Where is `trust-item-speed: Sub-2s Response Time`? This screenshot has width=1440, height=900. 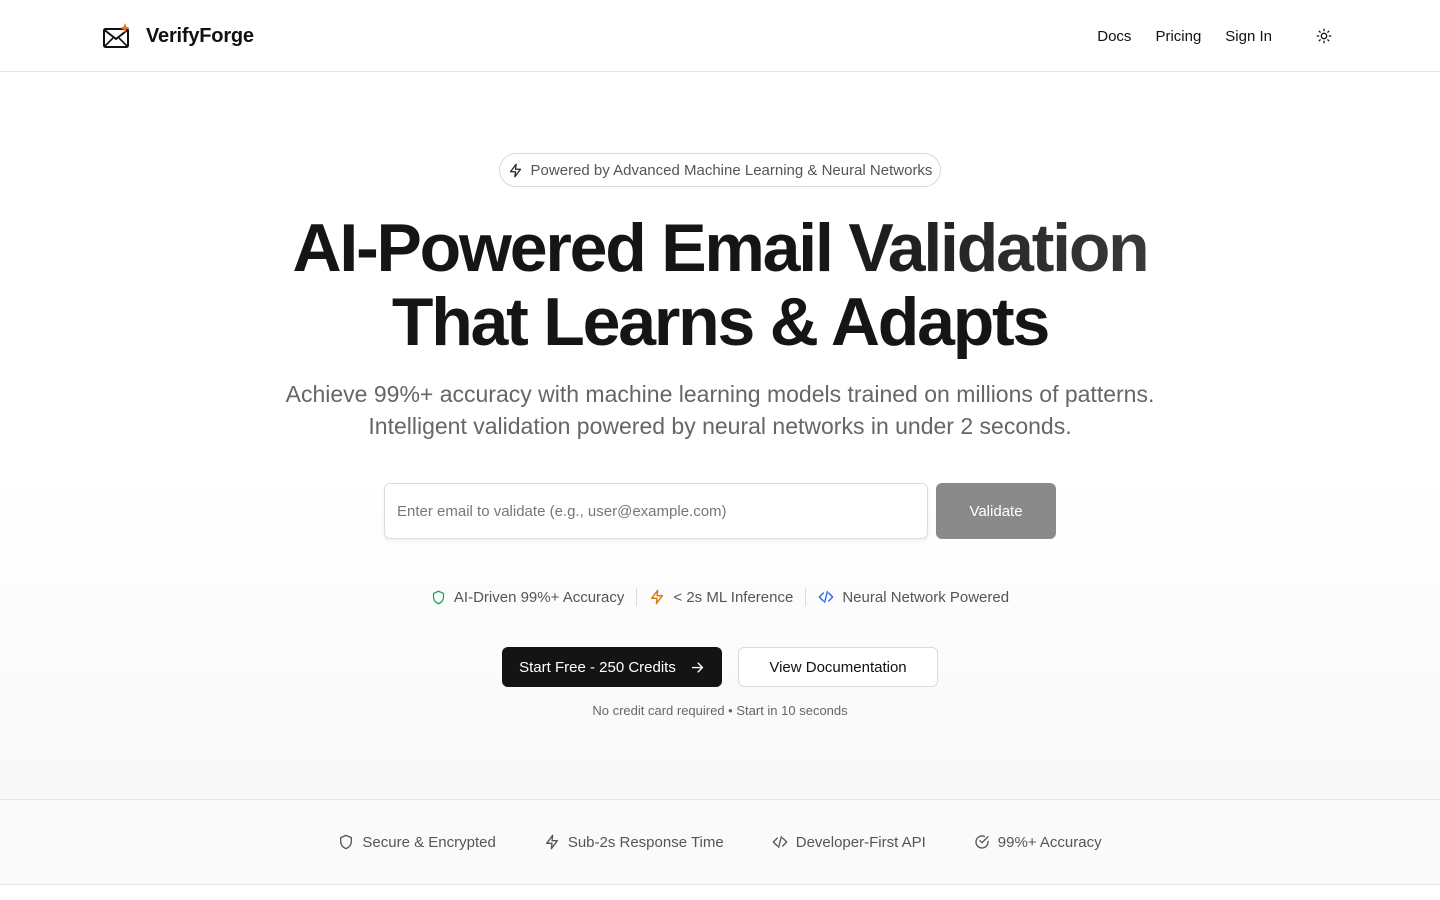
trust-item-speed: Sub-2s Response Time is located at coordinates (634, 842).